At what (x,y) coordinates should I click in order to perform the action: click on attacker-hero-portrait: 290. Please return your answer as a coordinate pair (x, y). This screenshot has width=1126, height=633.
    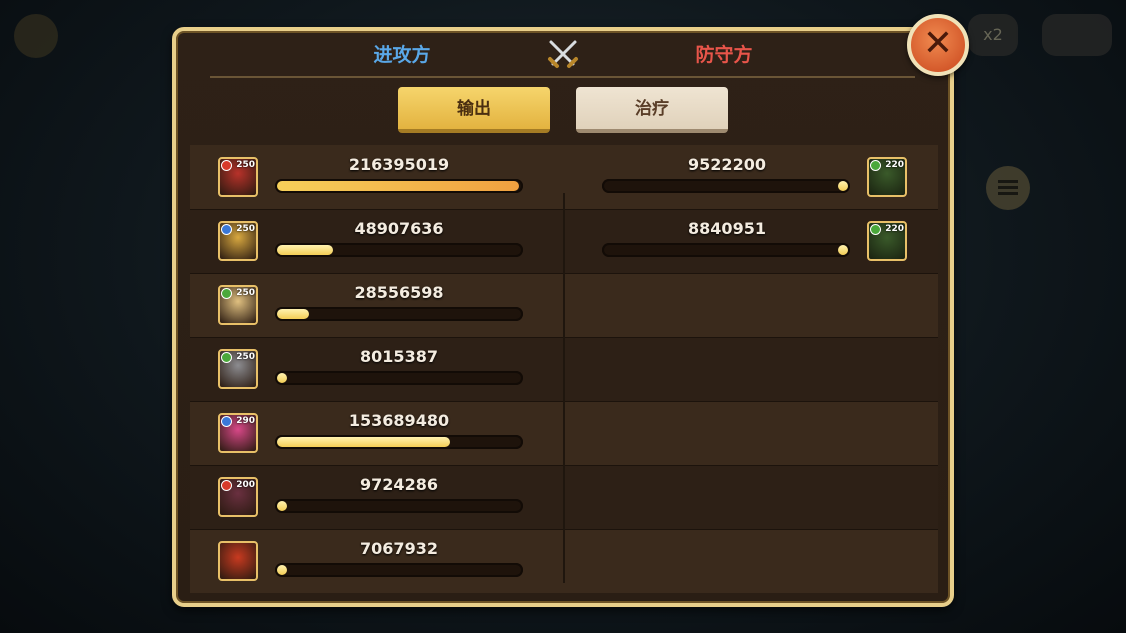
    Looking at the image, I should click on (238, 433).